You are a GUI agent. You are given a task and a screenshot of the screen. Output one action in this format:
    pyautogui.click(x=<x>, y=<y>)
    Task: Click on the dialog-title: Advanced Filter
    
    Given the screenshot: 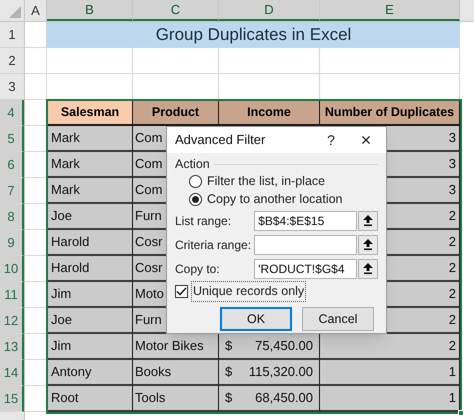 What is the action you would take?
    pyautogui.click(x=220, y=140)
    